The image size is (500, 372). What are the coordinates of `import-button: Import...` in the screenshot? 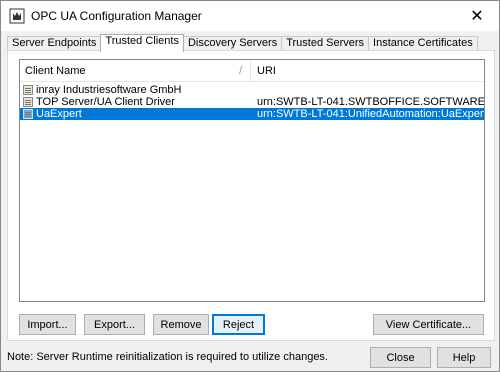 It's located at (47, 324).